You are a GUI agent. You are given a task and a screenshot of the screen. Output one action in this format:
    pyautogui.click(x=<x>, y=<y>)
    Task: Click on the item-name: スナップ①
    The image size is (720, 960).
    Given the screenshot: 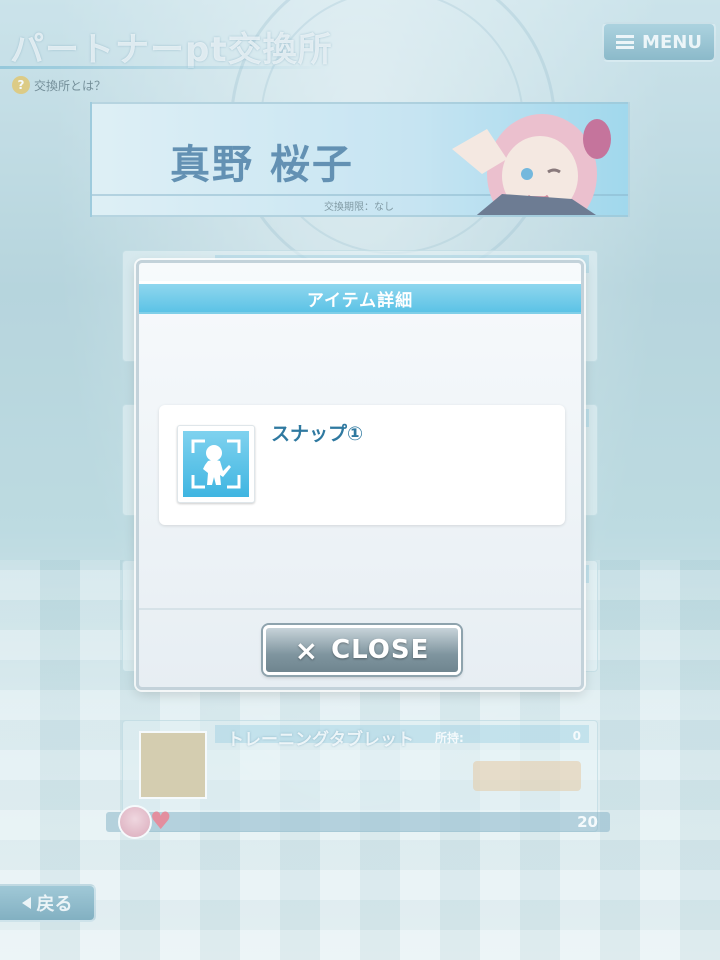 What is the action you would take?
    pyautogui.click(x=317, y=434)
    